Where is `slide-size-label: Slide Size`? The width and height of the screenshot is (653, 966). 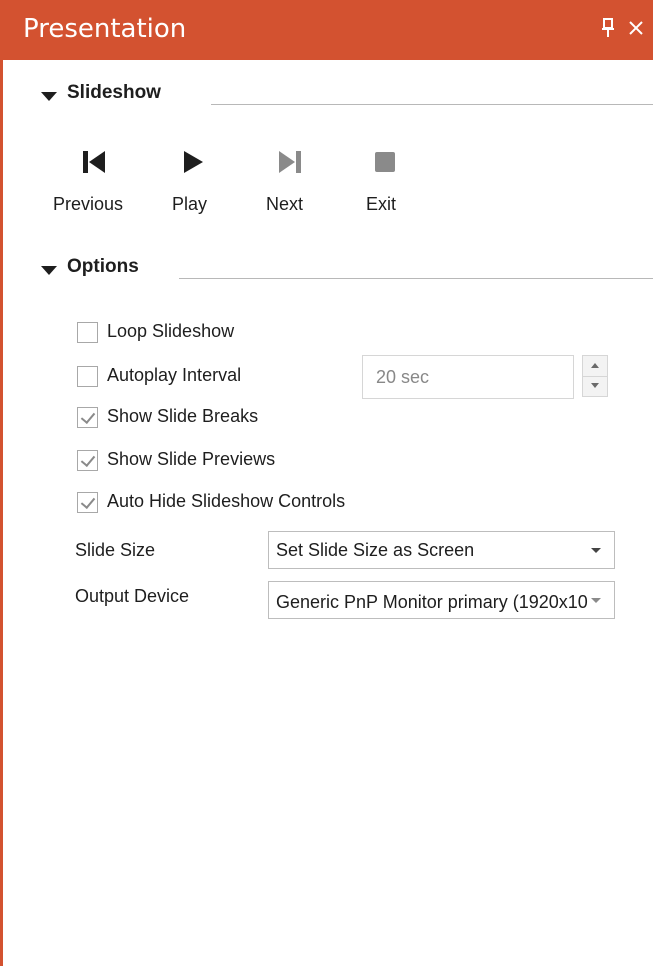
slide-size-label: Slide Size is located at coordinates (115, 550).